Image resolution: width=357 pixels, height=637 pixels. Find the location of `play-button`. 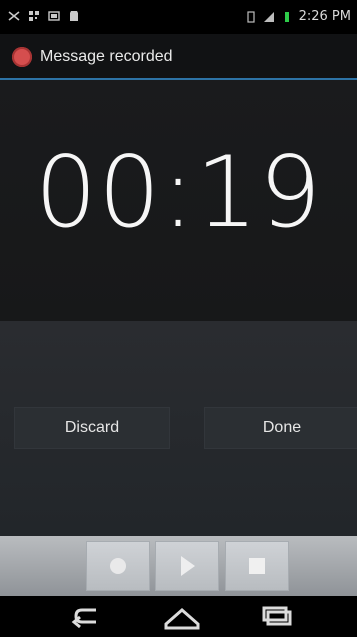

play-button is located at coordinates (187, 566).